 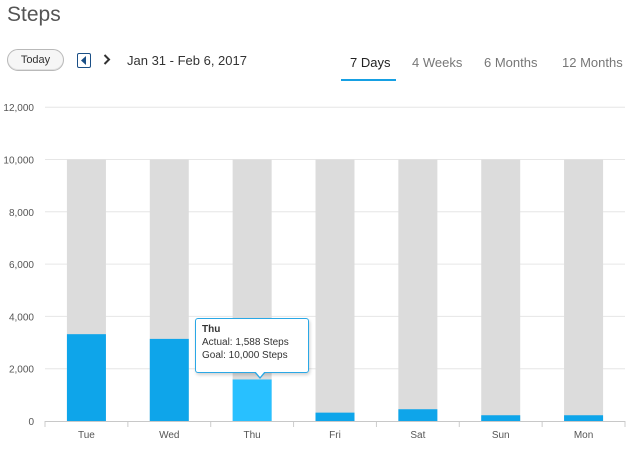 What do you see at coordinates (86, 435) in the screenshot?
I see `x-tick-label: Tue` at bounding box center [86, 435].